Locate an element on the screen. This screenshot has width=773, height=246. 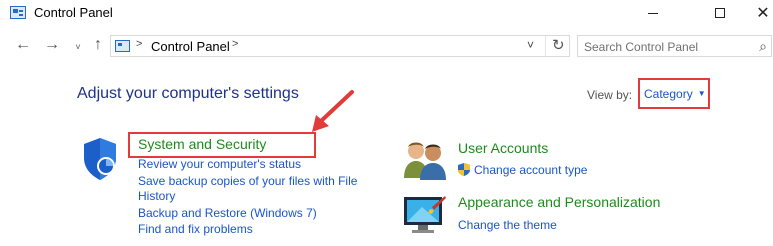
arrow-up-icon: ↑ is located at coordinates (98, 44).